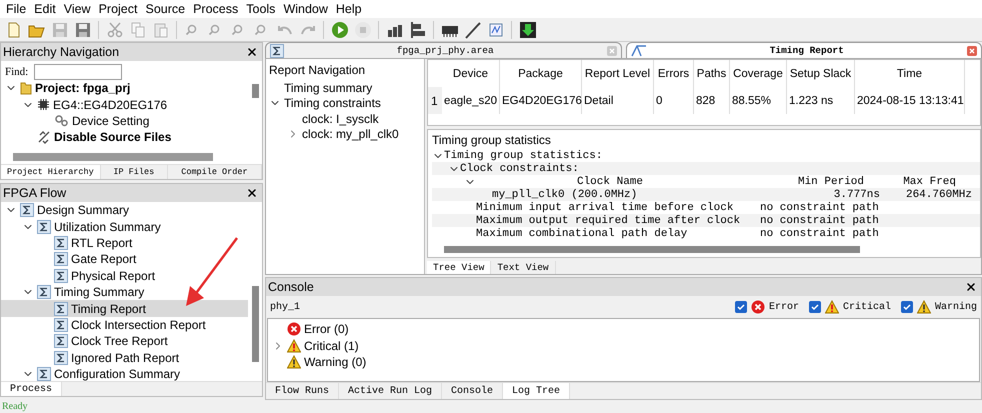  I want to click on menu-item: Project, so click(118, 9).